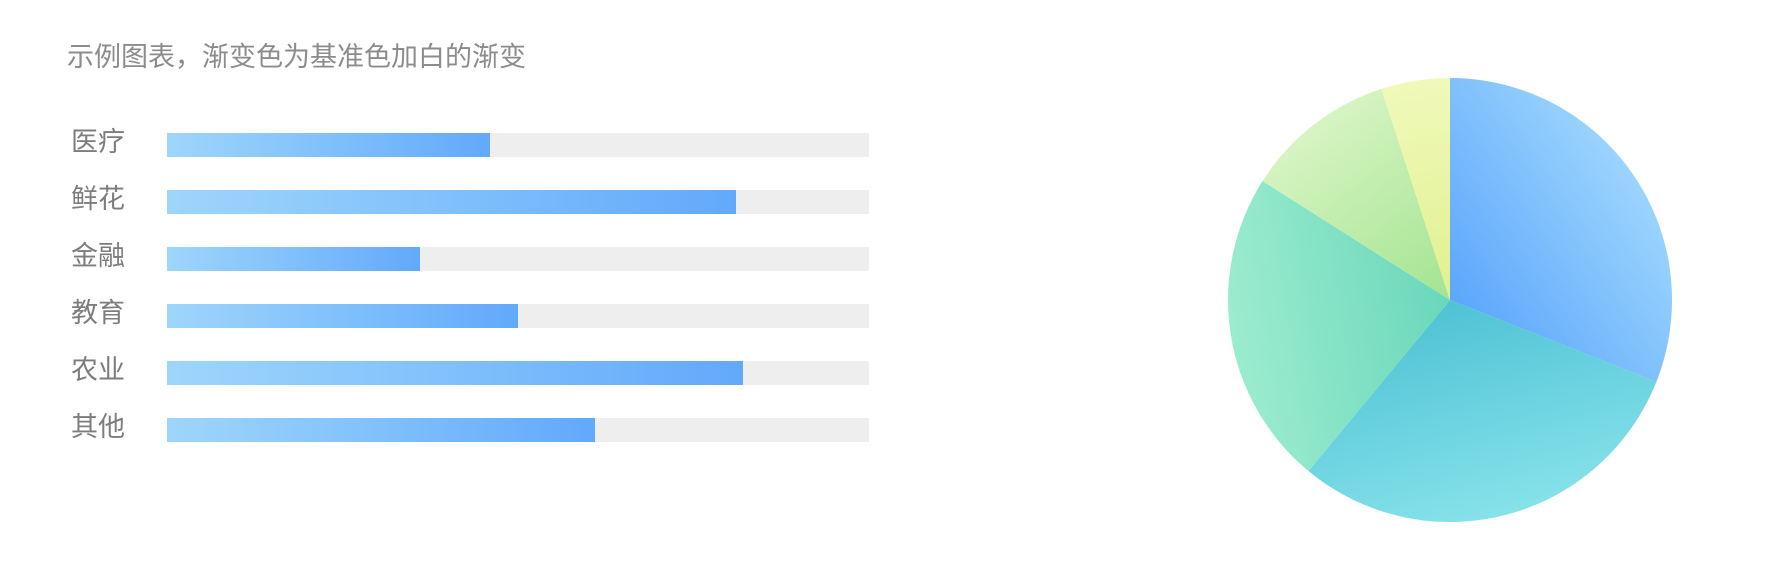  I want to click on bar-row: 医疗, so click(470, 143).